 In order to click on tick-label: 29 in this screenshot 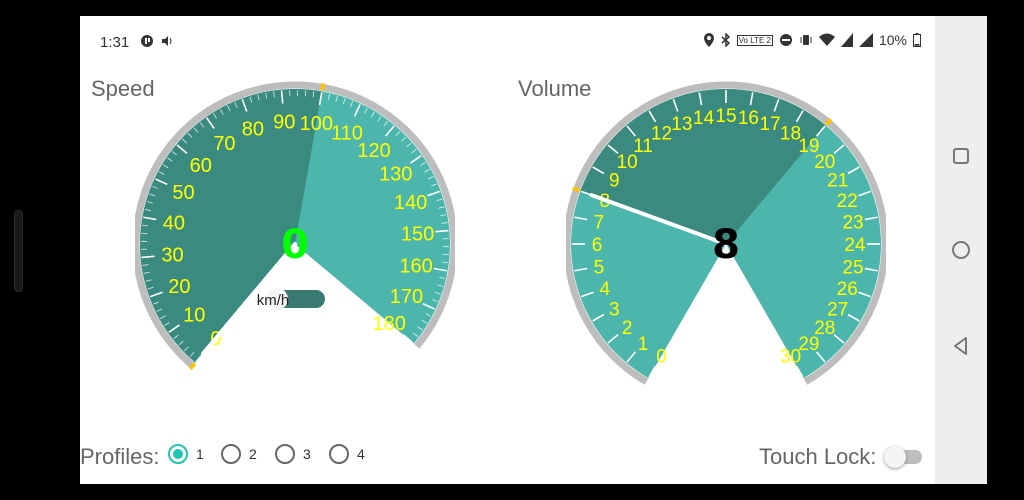, I will do `click(808, 344)`.